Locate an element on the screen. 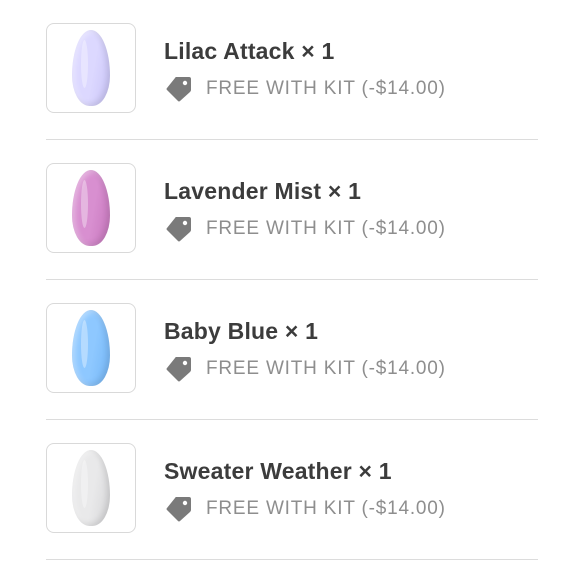 The image size is (580, 580). product-title: Sweater Weather × 1 is located at coordinates (278, 471).